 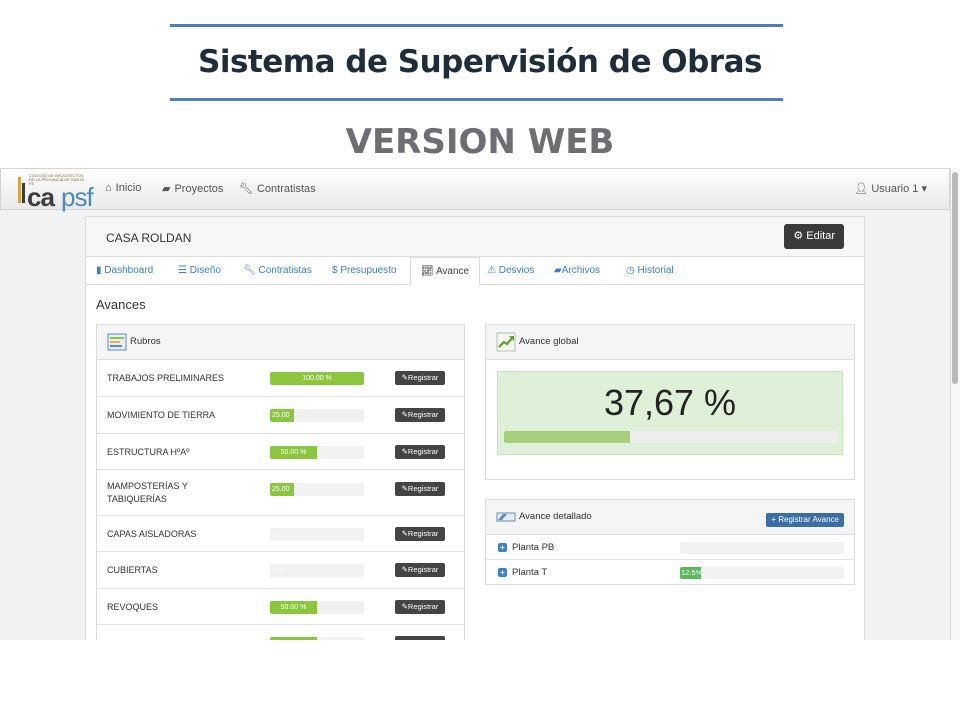 I want to click on rubro-row: CAPAS AISLADORAS 0.00 ✎Registrar, so click(x=280, y=534).